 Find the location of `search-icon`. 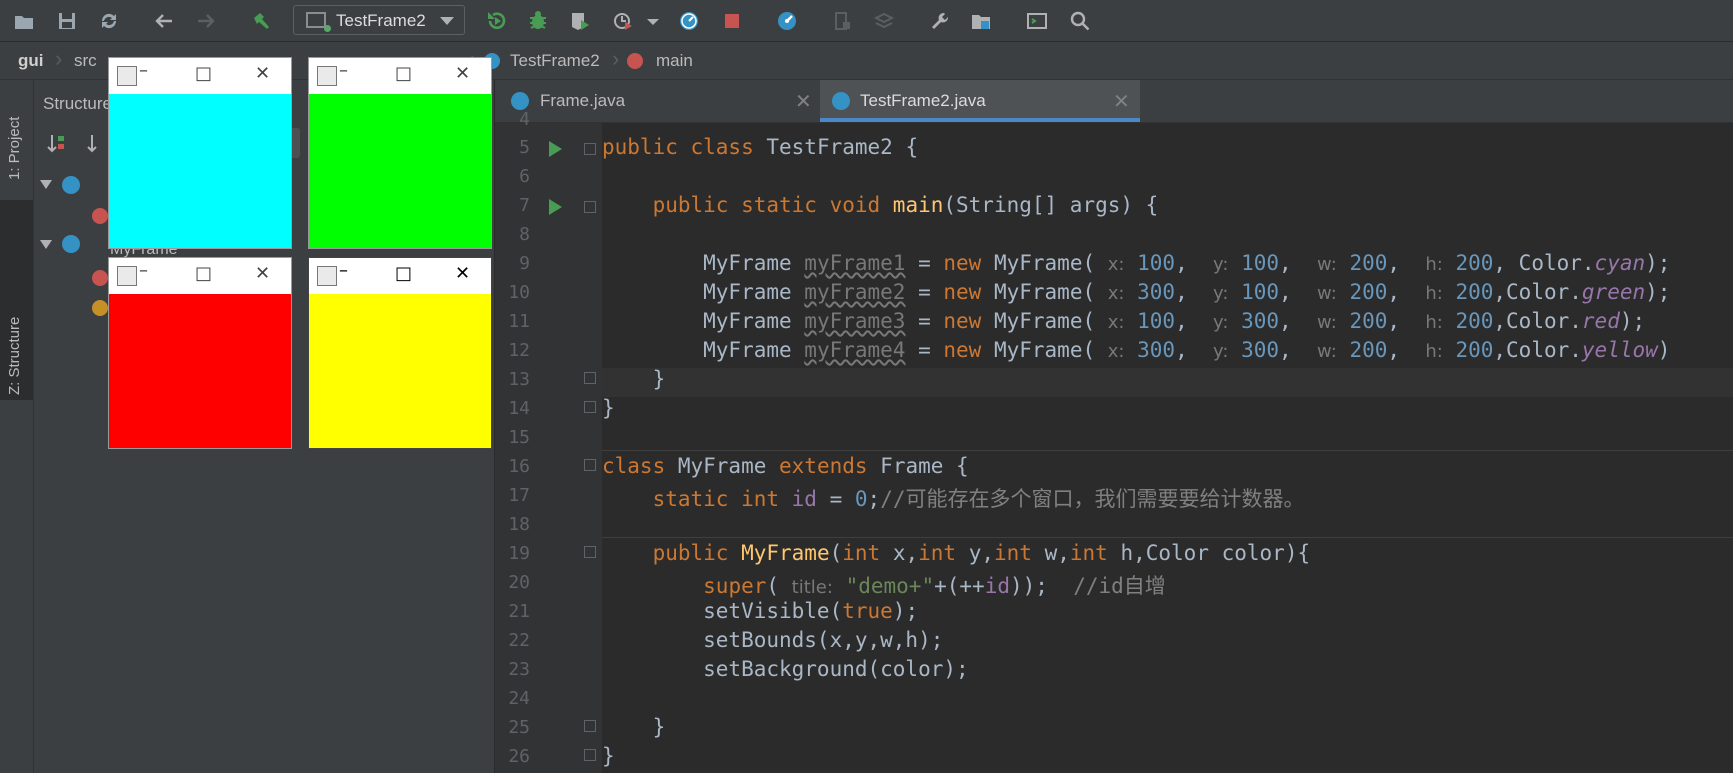

search-icon is located at coordinates (1080, 21).